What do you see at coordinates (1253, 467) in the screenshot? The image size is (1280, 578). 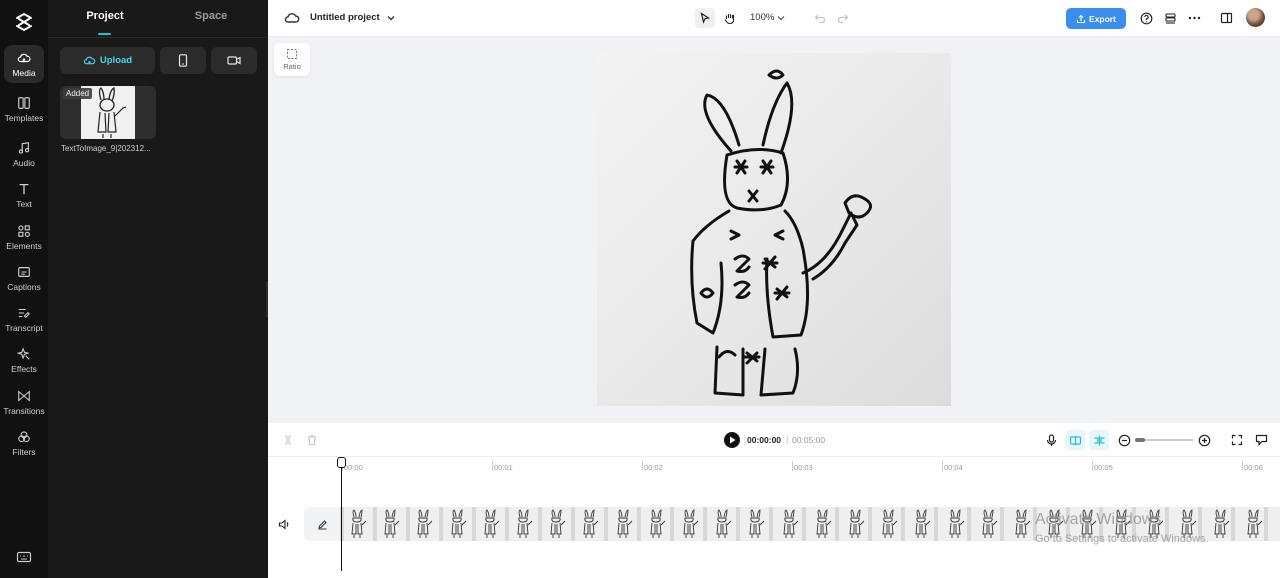 I see `ruler-label: 00:06` at bounding box center [1253, 467].